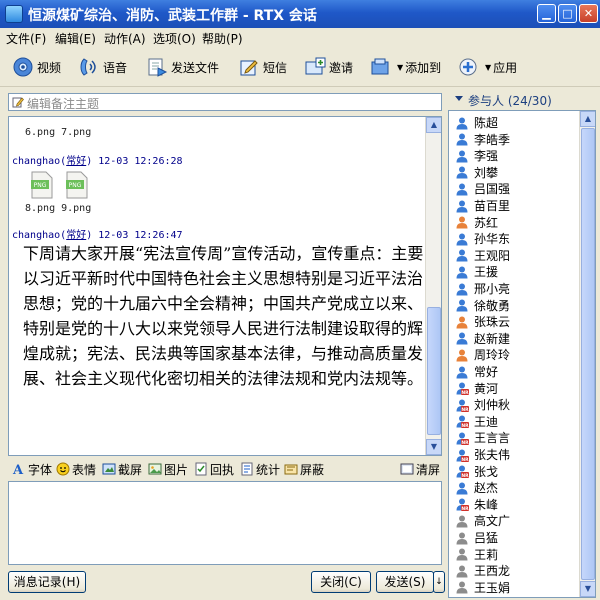  What do you see at coordinates (546, 13) in the screenshot?
I see `minimize-button: ▁` at bounding box center [546, 13].